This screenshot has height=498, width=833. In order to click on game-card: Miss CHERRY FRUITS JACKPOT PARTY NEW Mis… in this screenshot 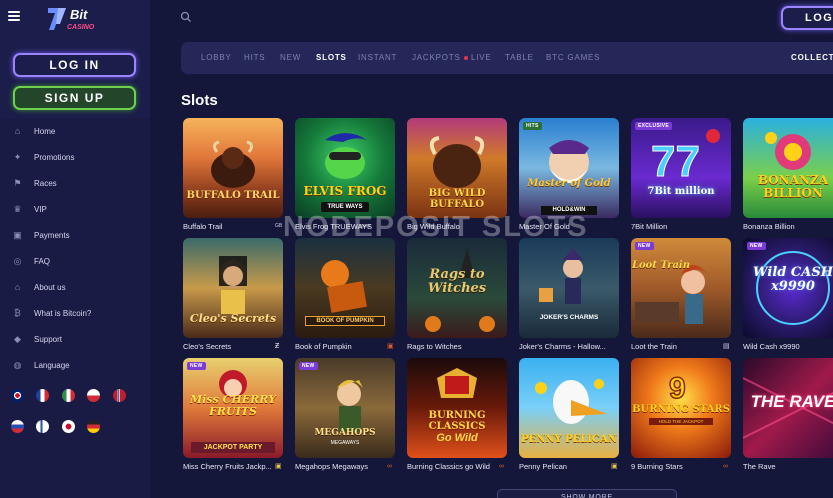, I will do `click(239, 414)`.